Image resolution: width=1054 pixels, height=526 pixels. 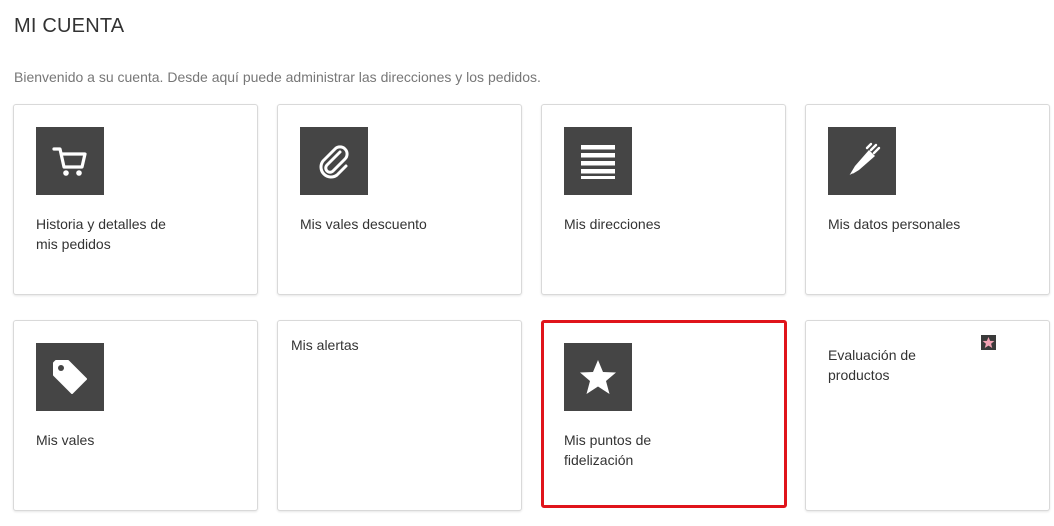 I want to click on tile-label: Mis vales, so click(x=65, y=440).